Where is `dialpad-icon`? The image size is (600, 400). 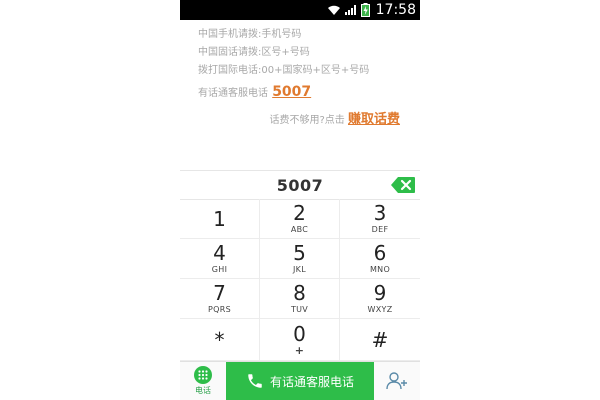 dialpad-icon is located at coordinates (203, 375).